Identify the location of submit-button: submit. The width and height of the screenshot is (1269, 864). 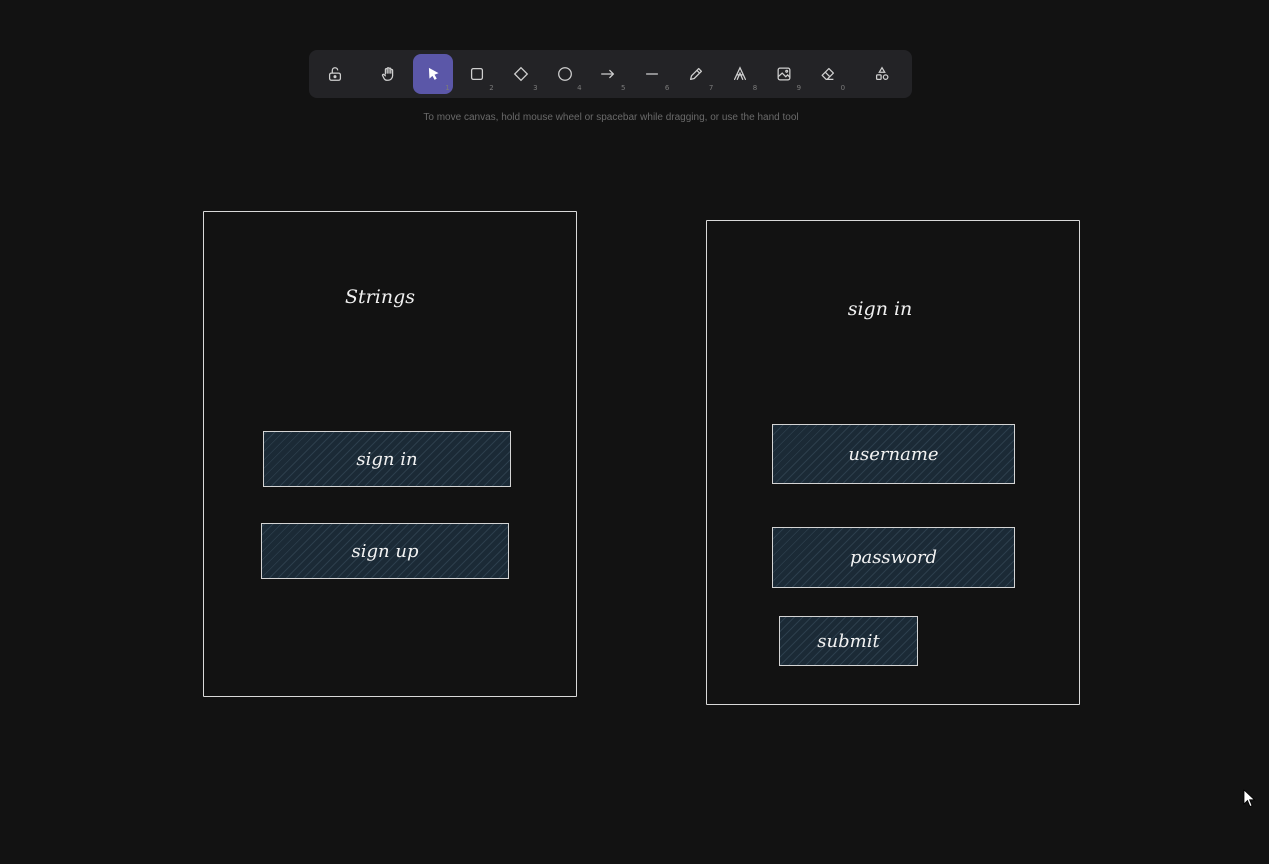
(848, 641).